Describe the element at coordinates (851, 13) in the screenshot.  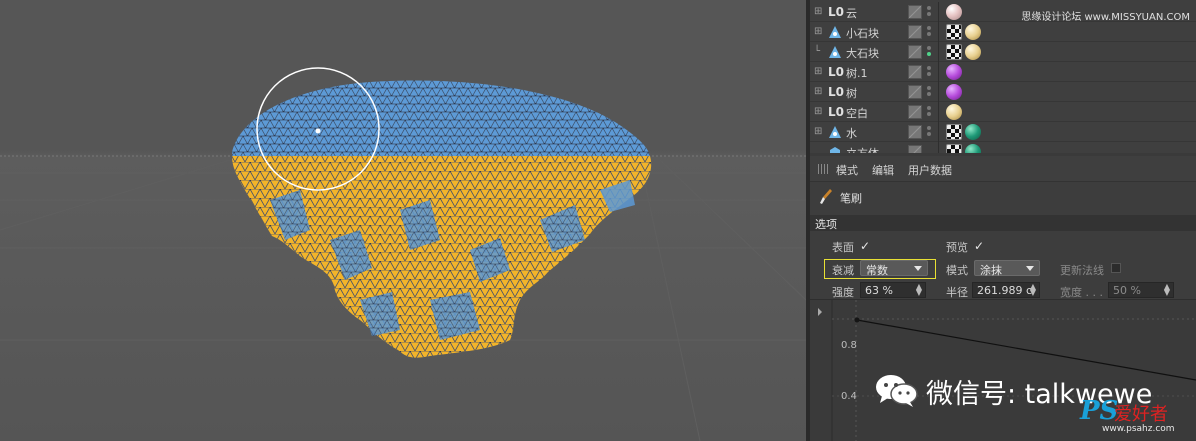
I see `object-name: 云` at that location.